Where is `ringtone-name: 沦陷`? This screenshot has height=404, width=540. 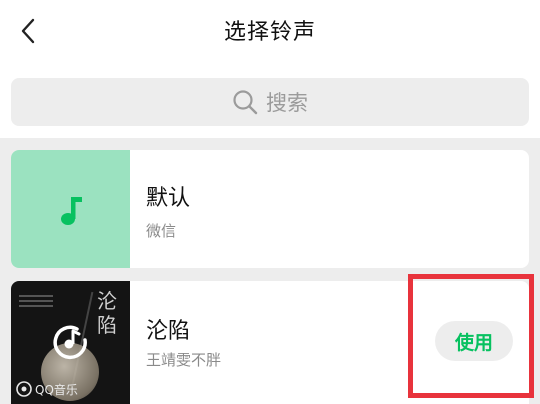 ringtone-name: 沦陷 is located at coordinates (168, 331).